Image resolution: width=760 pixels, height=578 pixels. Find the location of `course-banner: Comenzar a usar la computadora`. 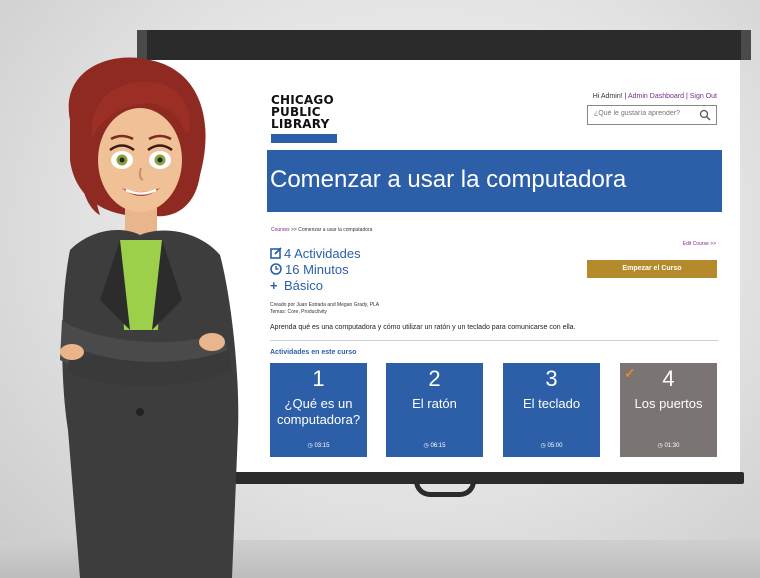

course-banner: Comenzar a usar la computadora is located at coordinates (494, 181).